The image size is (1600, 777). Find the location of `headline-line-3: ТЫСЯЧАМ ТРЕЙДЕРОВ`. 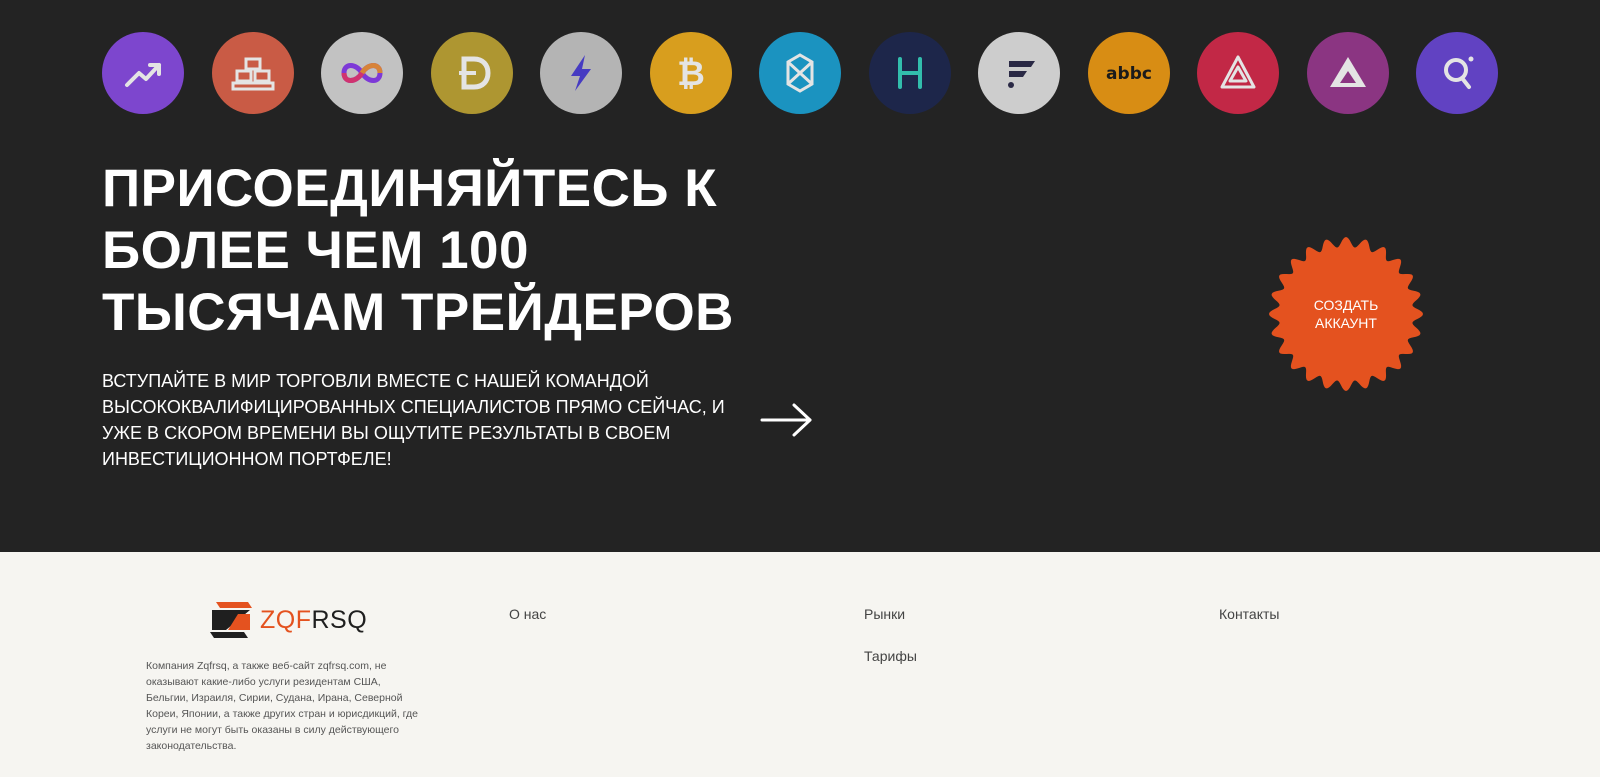

headline-line-3: ТЫСЯЧАМ ТРЕЙДЕРОВ is located at coordinates (418, 312).